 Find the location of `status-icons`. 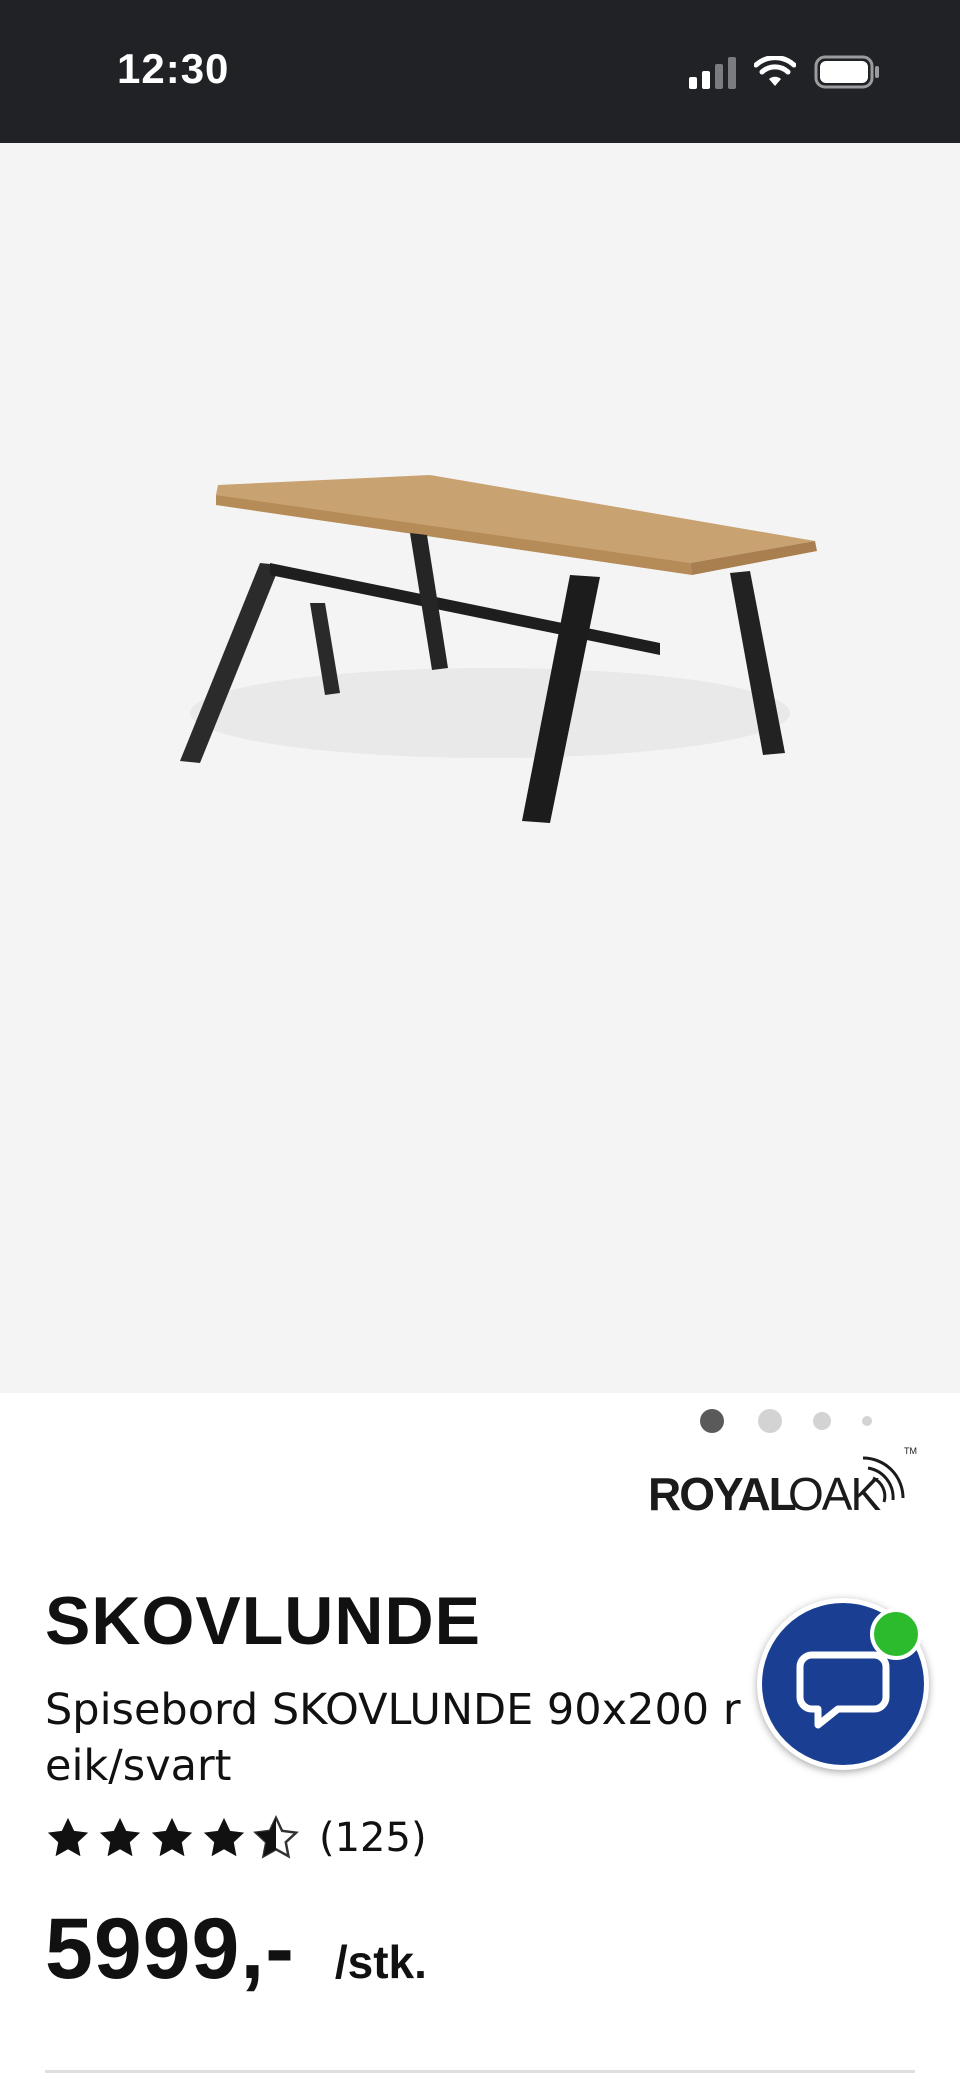

status-icons is located at coordinates (784, 72).